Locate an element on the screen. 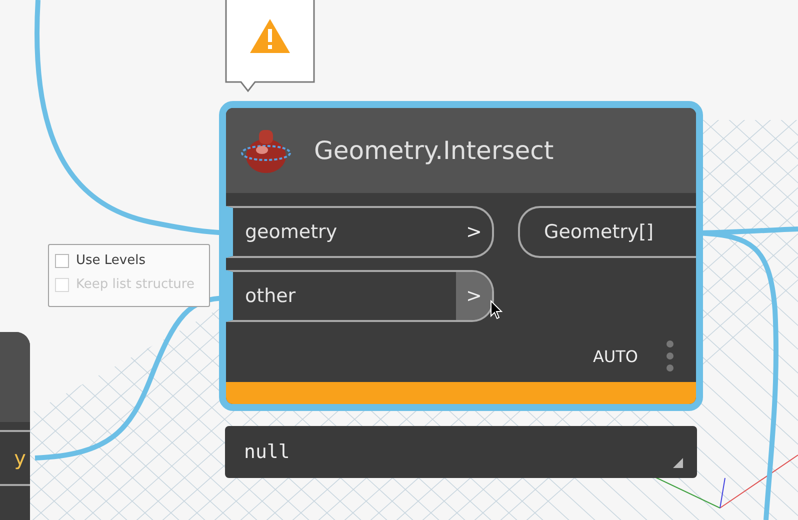  lacing-label: AUTO is located at coordinates (615, 356).